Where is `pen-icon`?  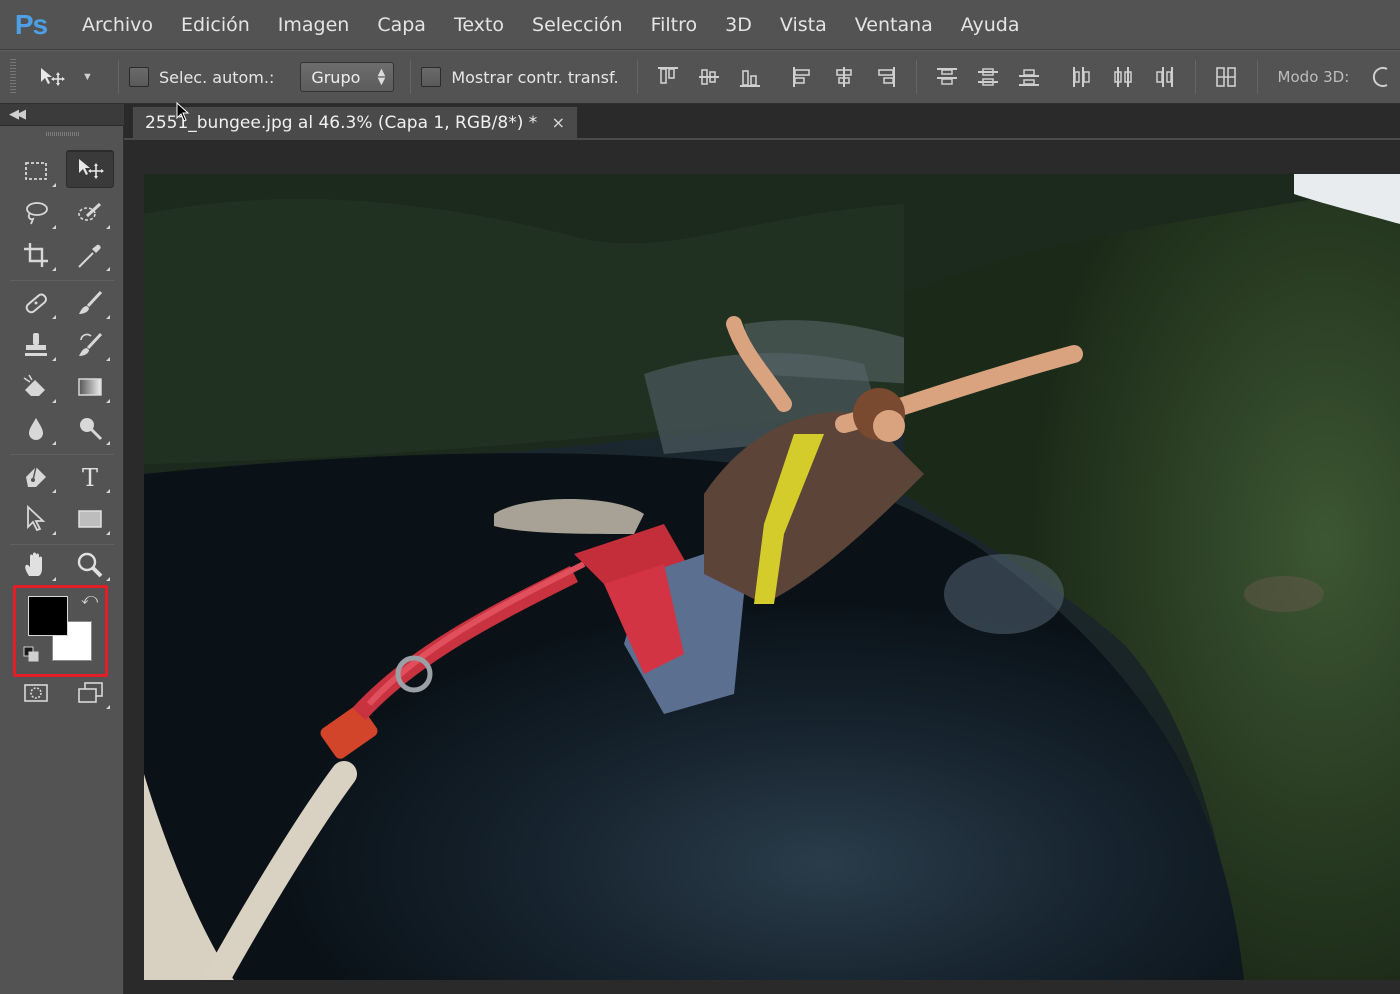 pen-icon is located at coordinates (36, 476).